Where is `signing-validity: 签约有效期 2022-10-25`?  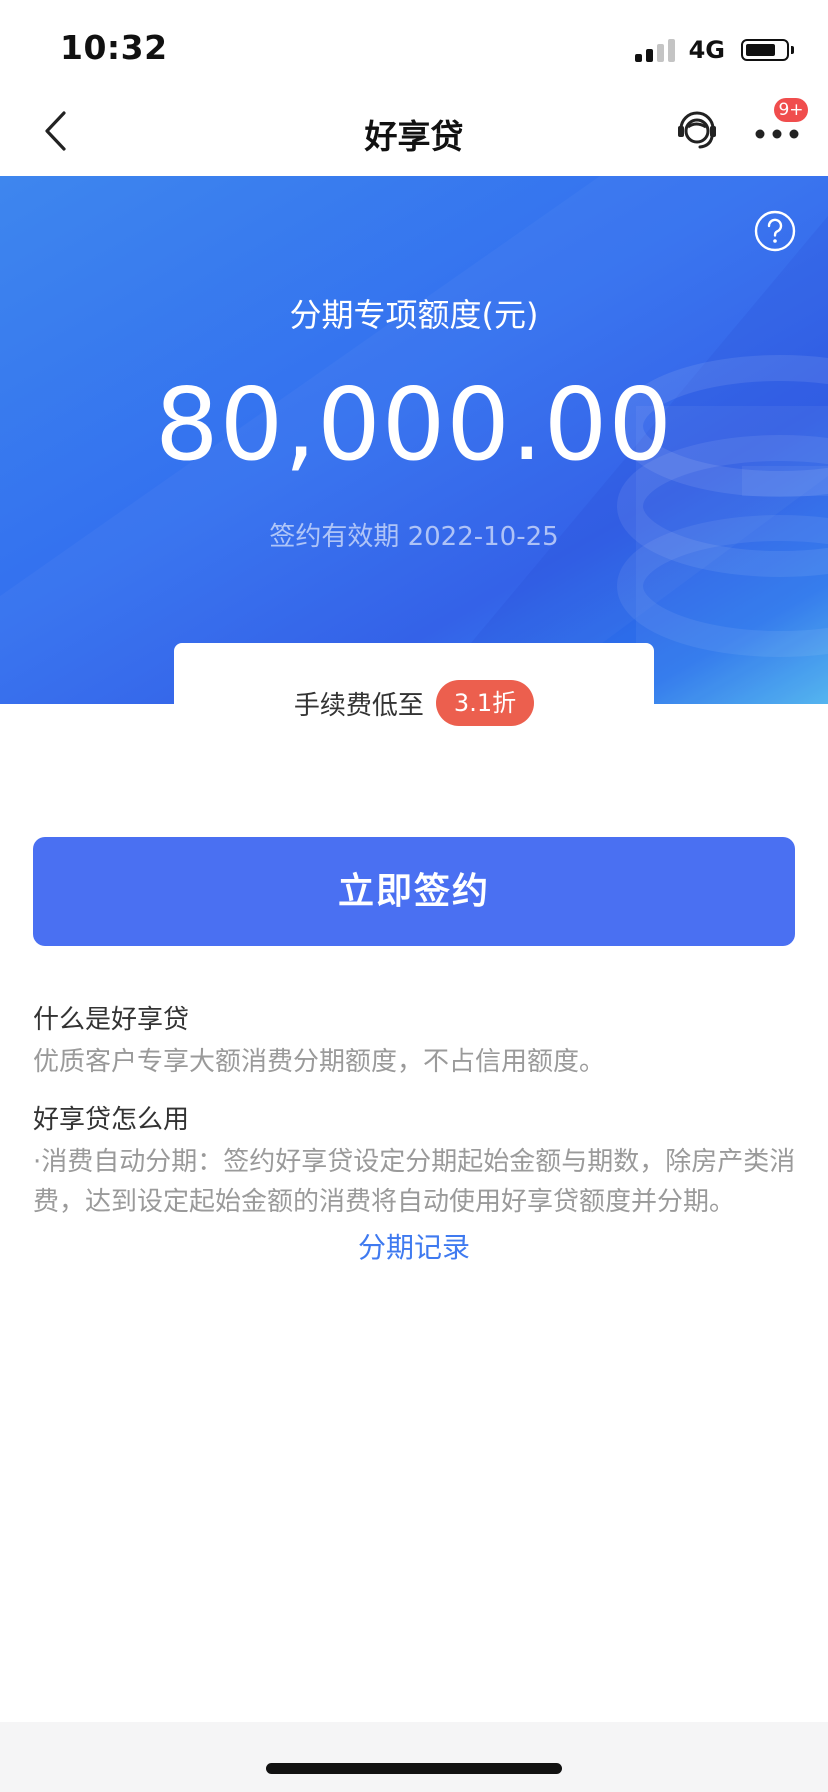
signing-validity: 签约有效期 2022-10-25 is located at coordinates (414, 537).